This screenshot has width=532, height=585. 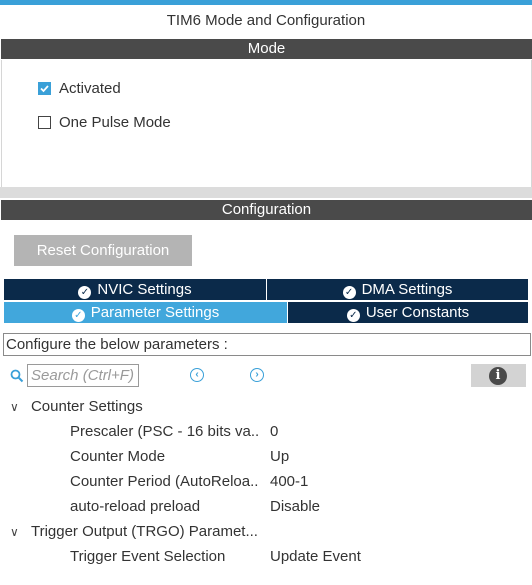 What do you see at coordinates (197, 375) in the screenshot?
I see `previous-result-icon: ‹` at bounding box center [197, 375].